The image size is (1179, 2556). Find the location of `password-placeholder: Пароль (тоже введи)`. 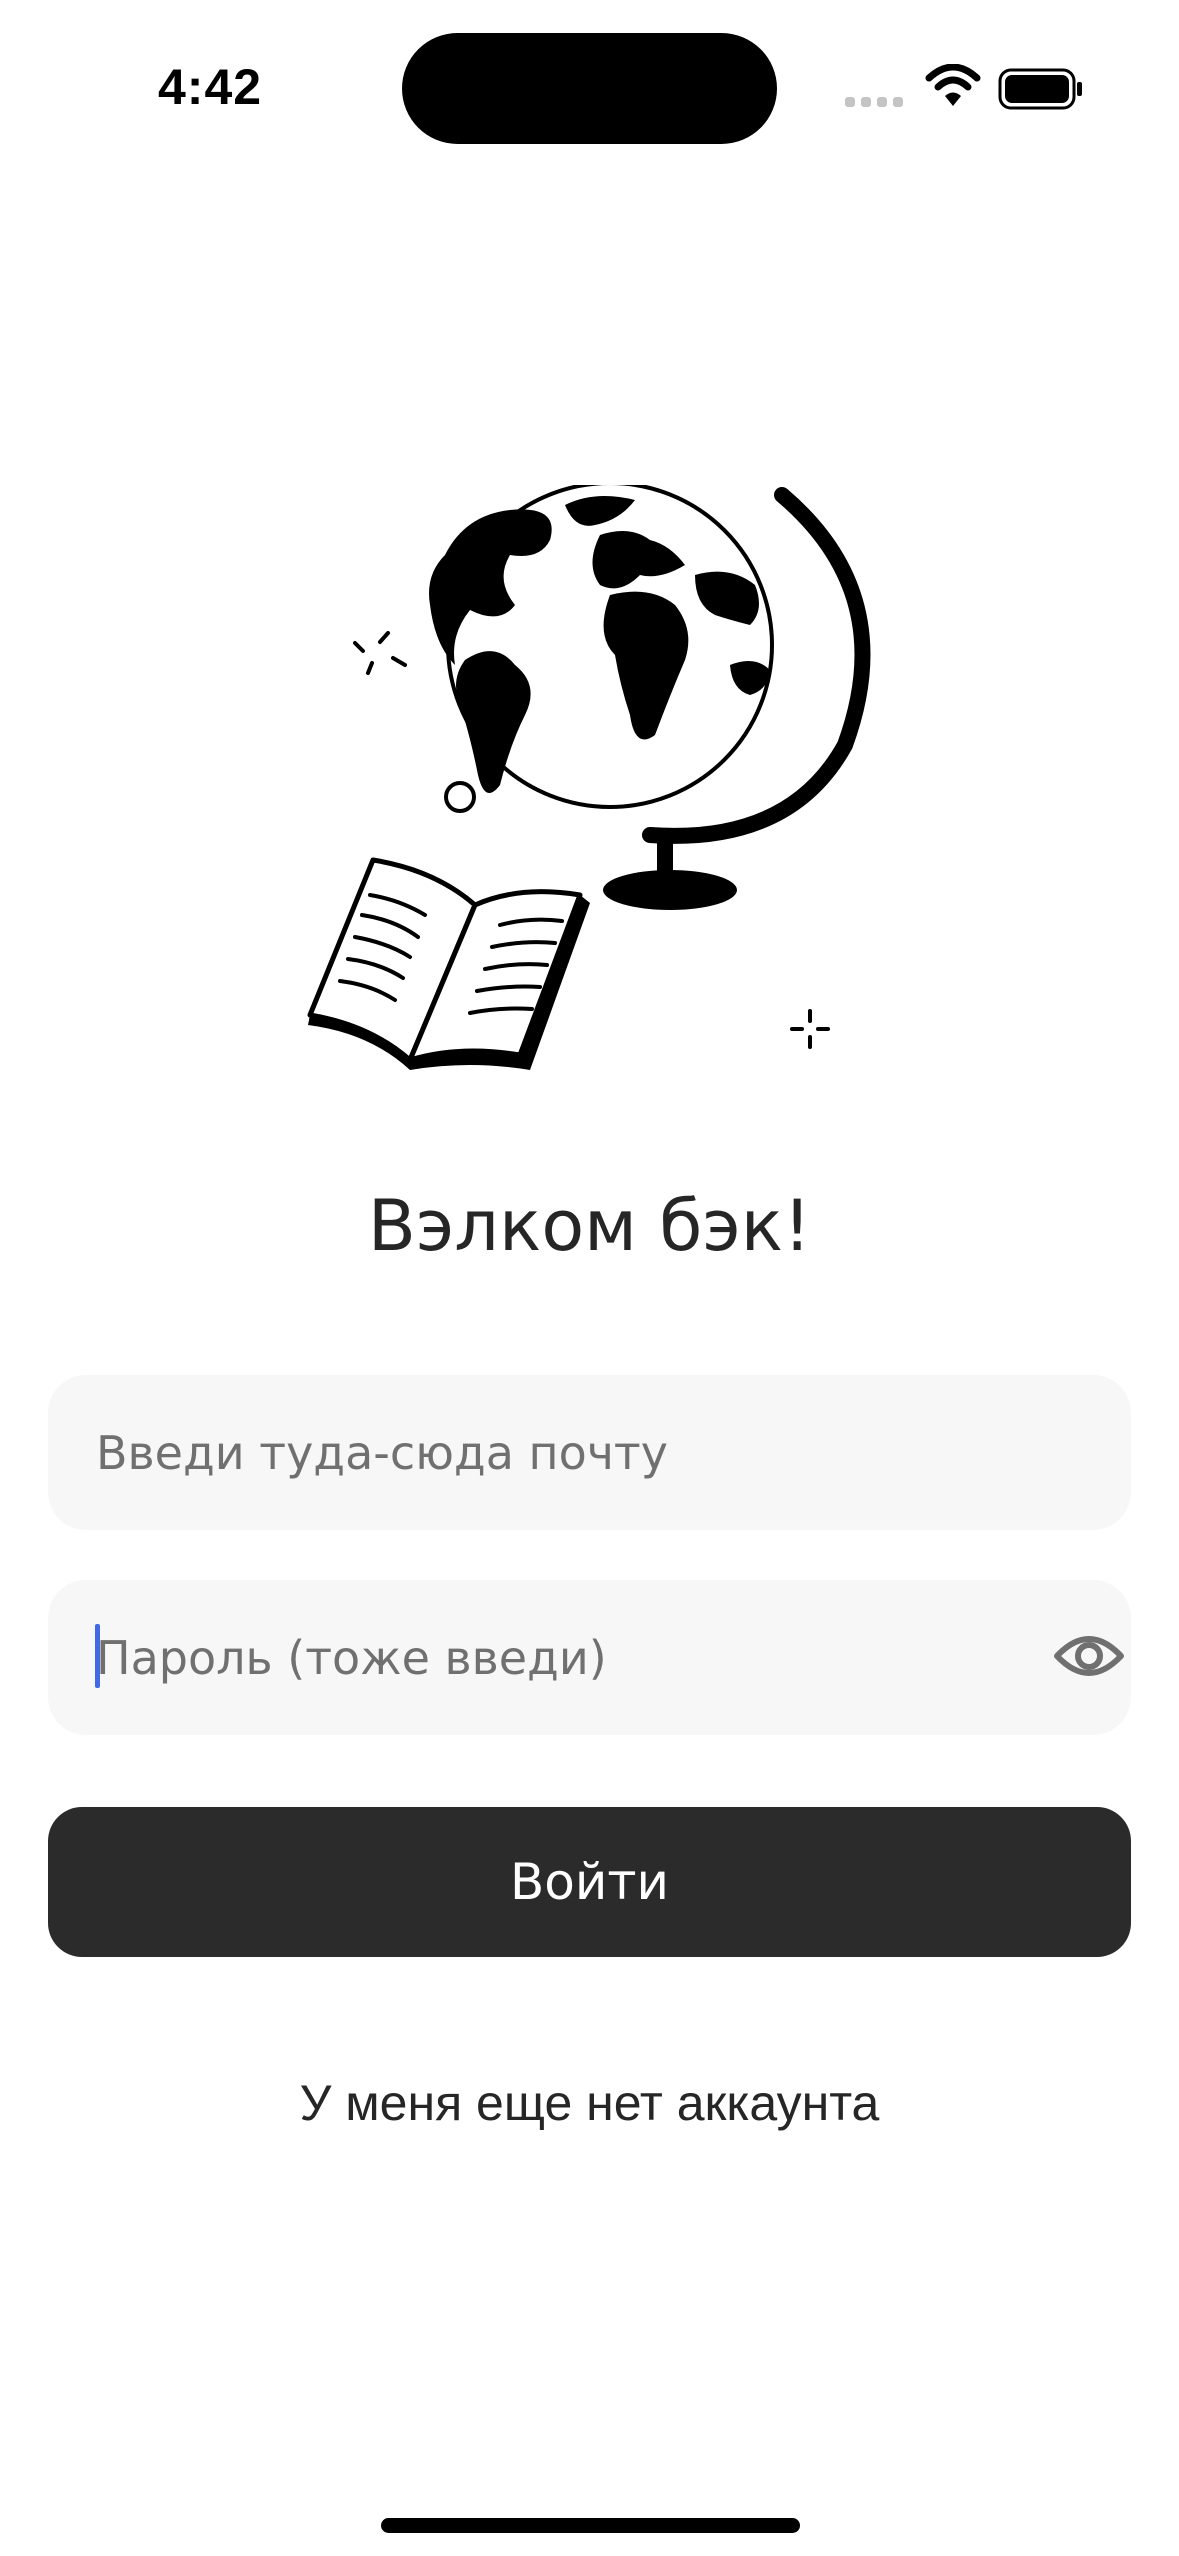

password-placeholder: Пароль (тоже введи) is located at coordinates (351, 1657).